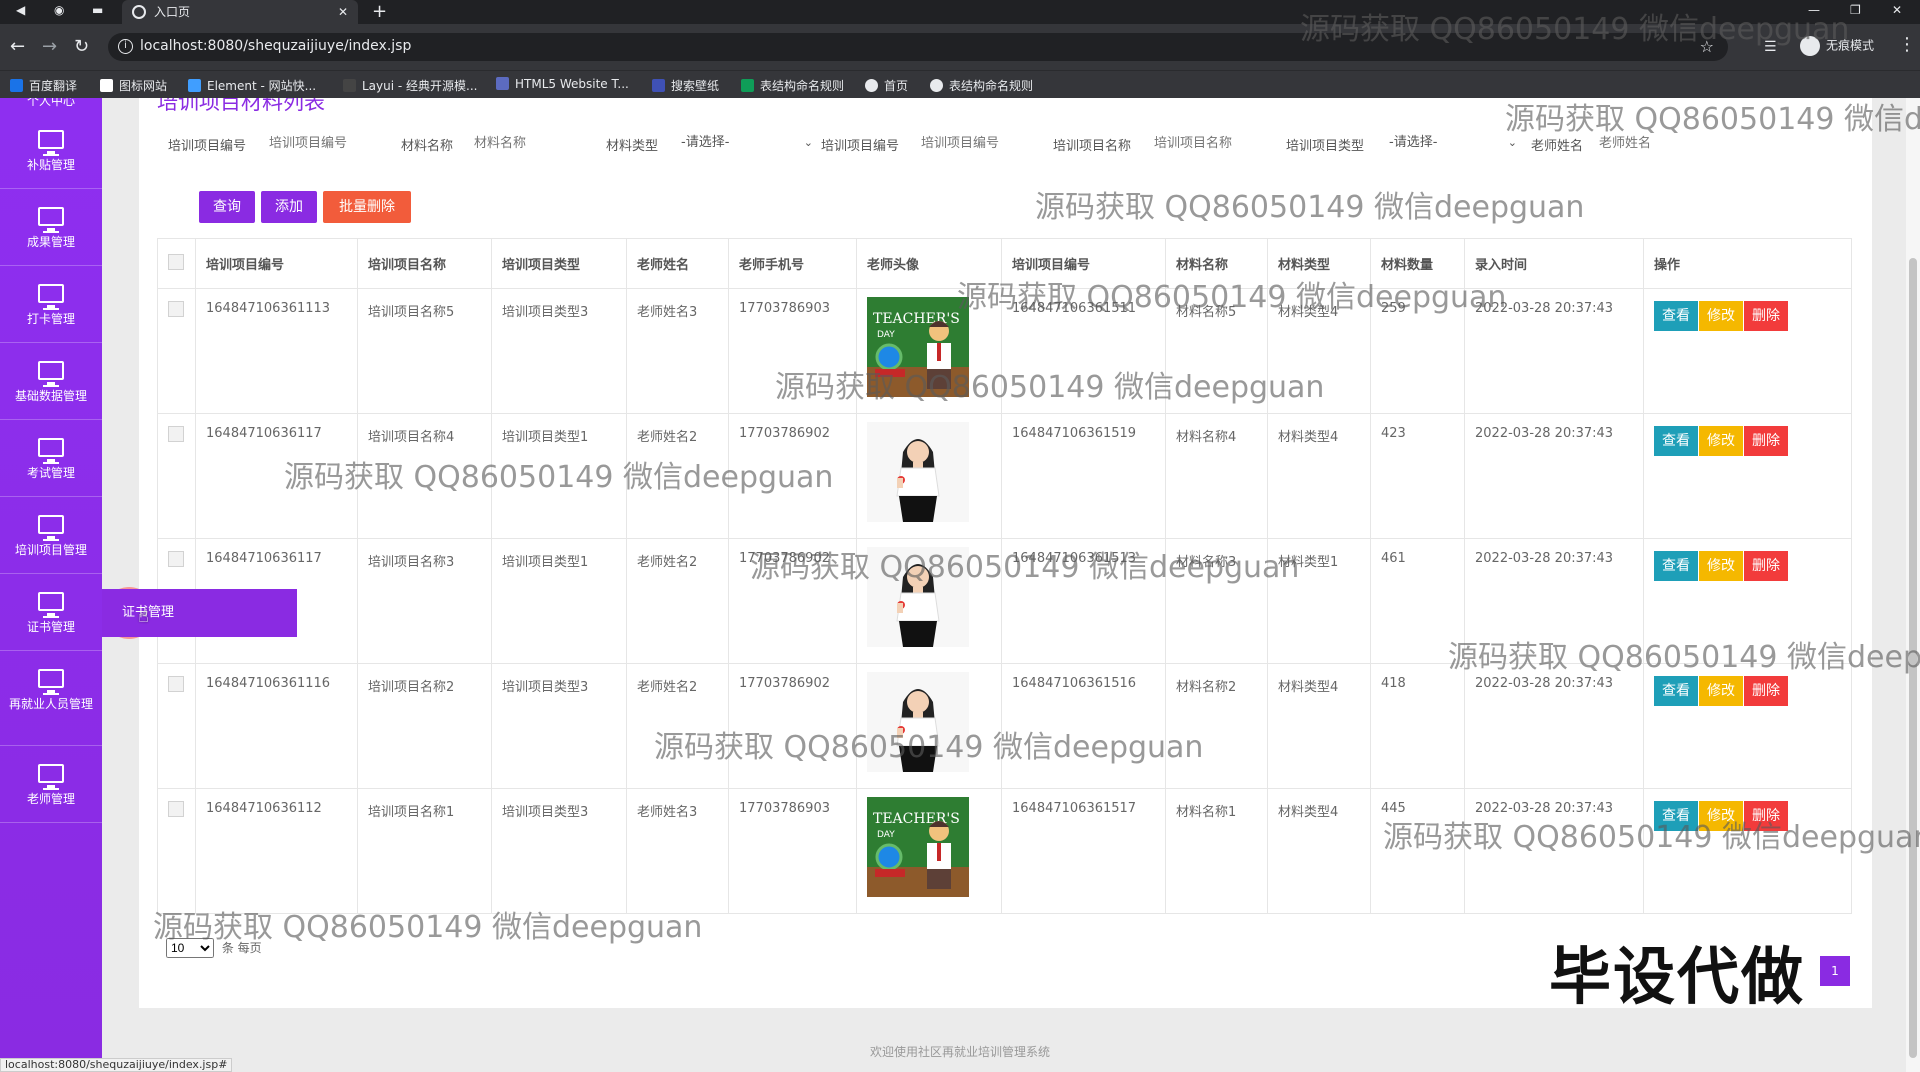 The height and width of the screenshot is (1072, 1920). I want to click on scrollbar-thumb, so click(1913, 658).